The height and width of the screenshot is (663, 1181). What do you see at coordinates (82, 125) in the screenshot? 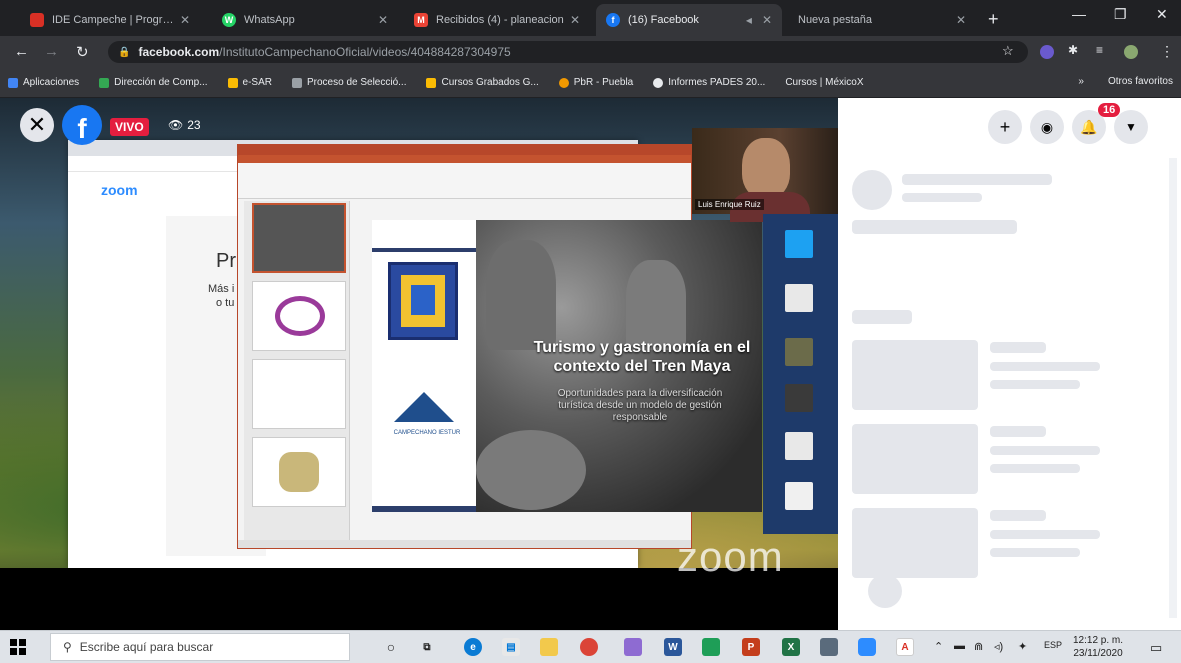
I see `facebook-logo-icon: f` at bounding box center [82, 125].